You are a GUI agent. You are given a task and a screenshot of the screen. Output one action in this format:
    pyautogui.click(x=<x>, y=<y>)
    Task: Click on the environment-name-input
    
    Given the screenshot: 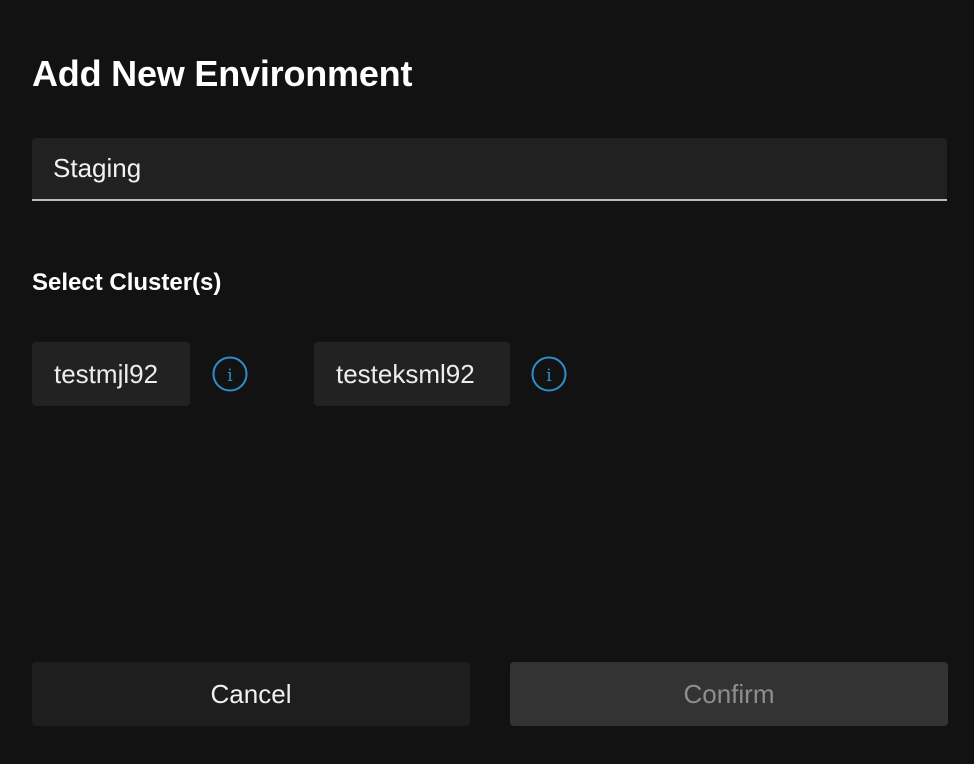 What is the action you would take?
    pyautogui.click(x=489, y=169)
    